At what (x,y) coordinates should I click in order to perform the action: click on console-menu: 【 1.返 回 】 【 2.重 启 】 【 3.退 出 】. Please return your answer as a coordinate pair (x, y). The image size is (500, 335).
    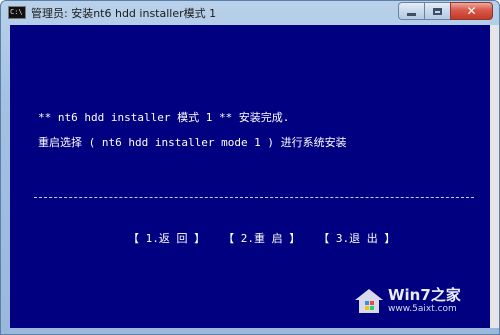
    Looking at the image, I should click on (261, 238).